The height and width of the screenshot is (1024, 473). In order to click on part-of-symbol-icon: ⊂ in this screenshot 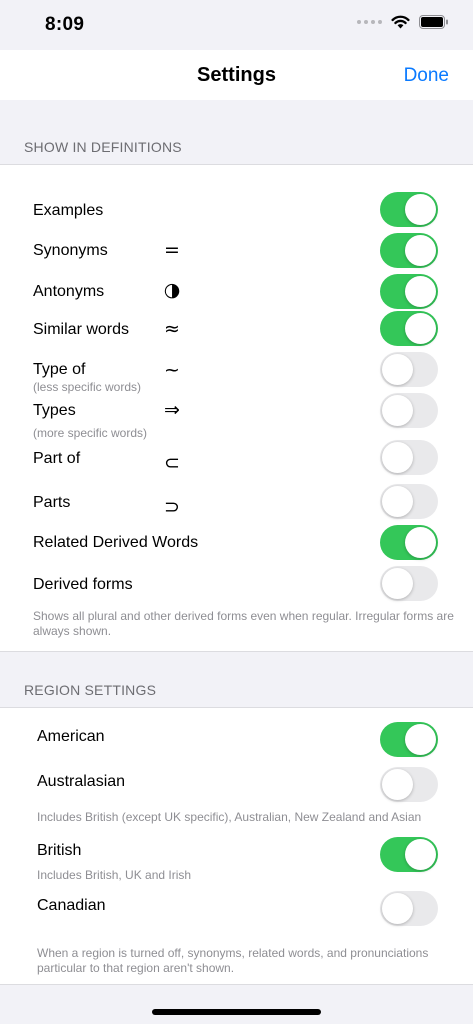, I will do `click(172, 463)`.